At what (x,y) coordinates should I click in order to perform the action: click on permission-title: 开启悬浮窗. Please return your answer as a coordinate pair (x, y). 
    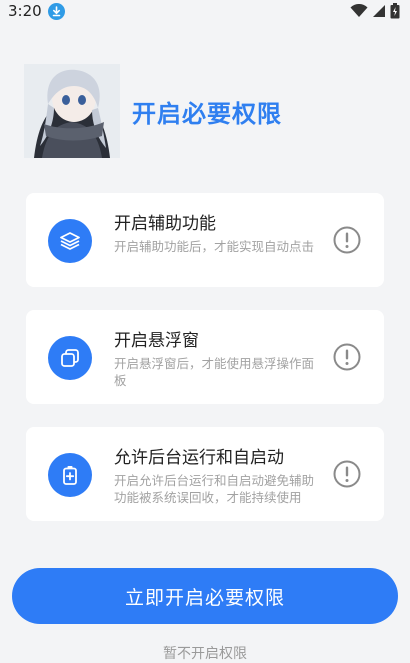
    Looking at the image, I should click on (156, 341).